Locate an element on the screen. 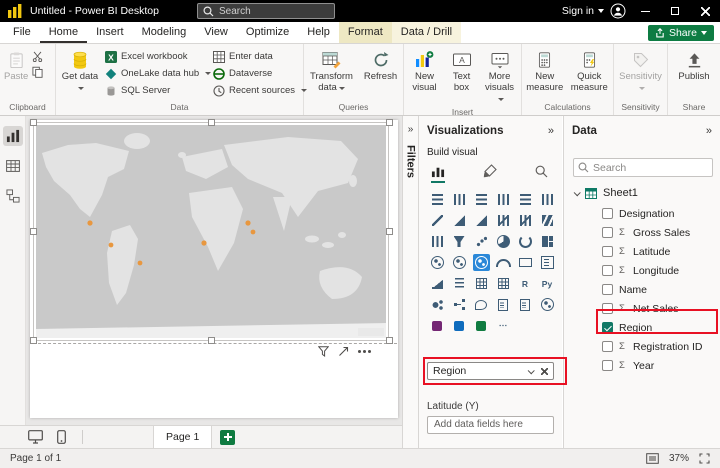 This screenshot has height=468, width=720. resize-handle-bottom-center is located at coordinates (211, 340).